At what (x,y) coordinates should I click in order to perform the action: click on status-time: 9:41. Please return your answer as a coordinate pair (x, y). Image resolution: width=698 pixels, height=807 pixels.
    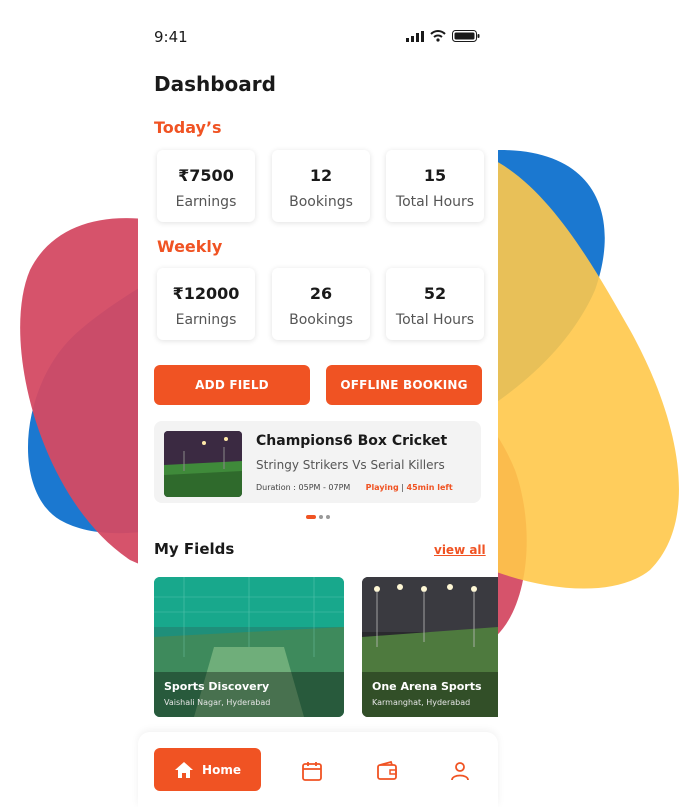
    Looking at the image, I should click on (171, 37).